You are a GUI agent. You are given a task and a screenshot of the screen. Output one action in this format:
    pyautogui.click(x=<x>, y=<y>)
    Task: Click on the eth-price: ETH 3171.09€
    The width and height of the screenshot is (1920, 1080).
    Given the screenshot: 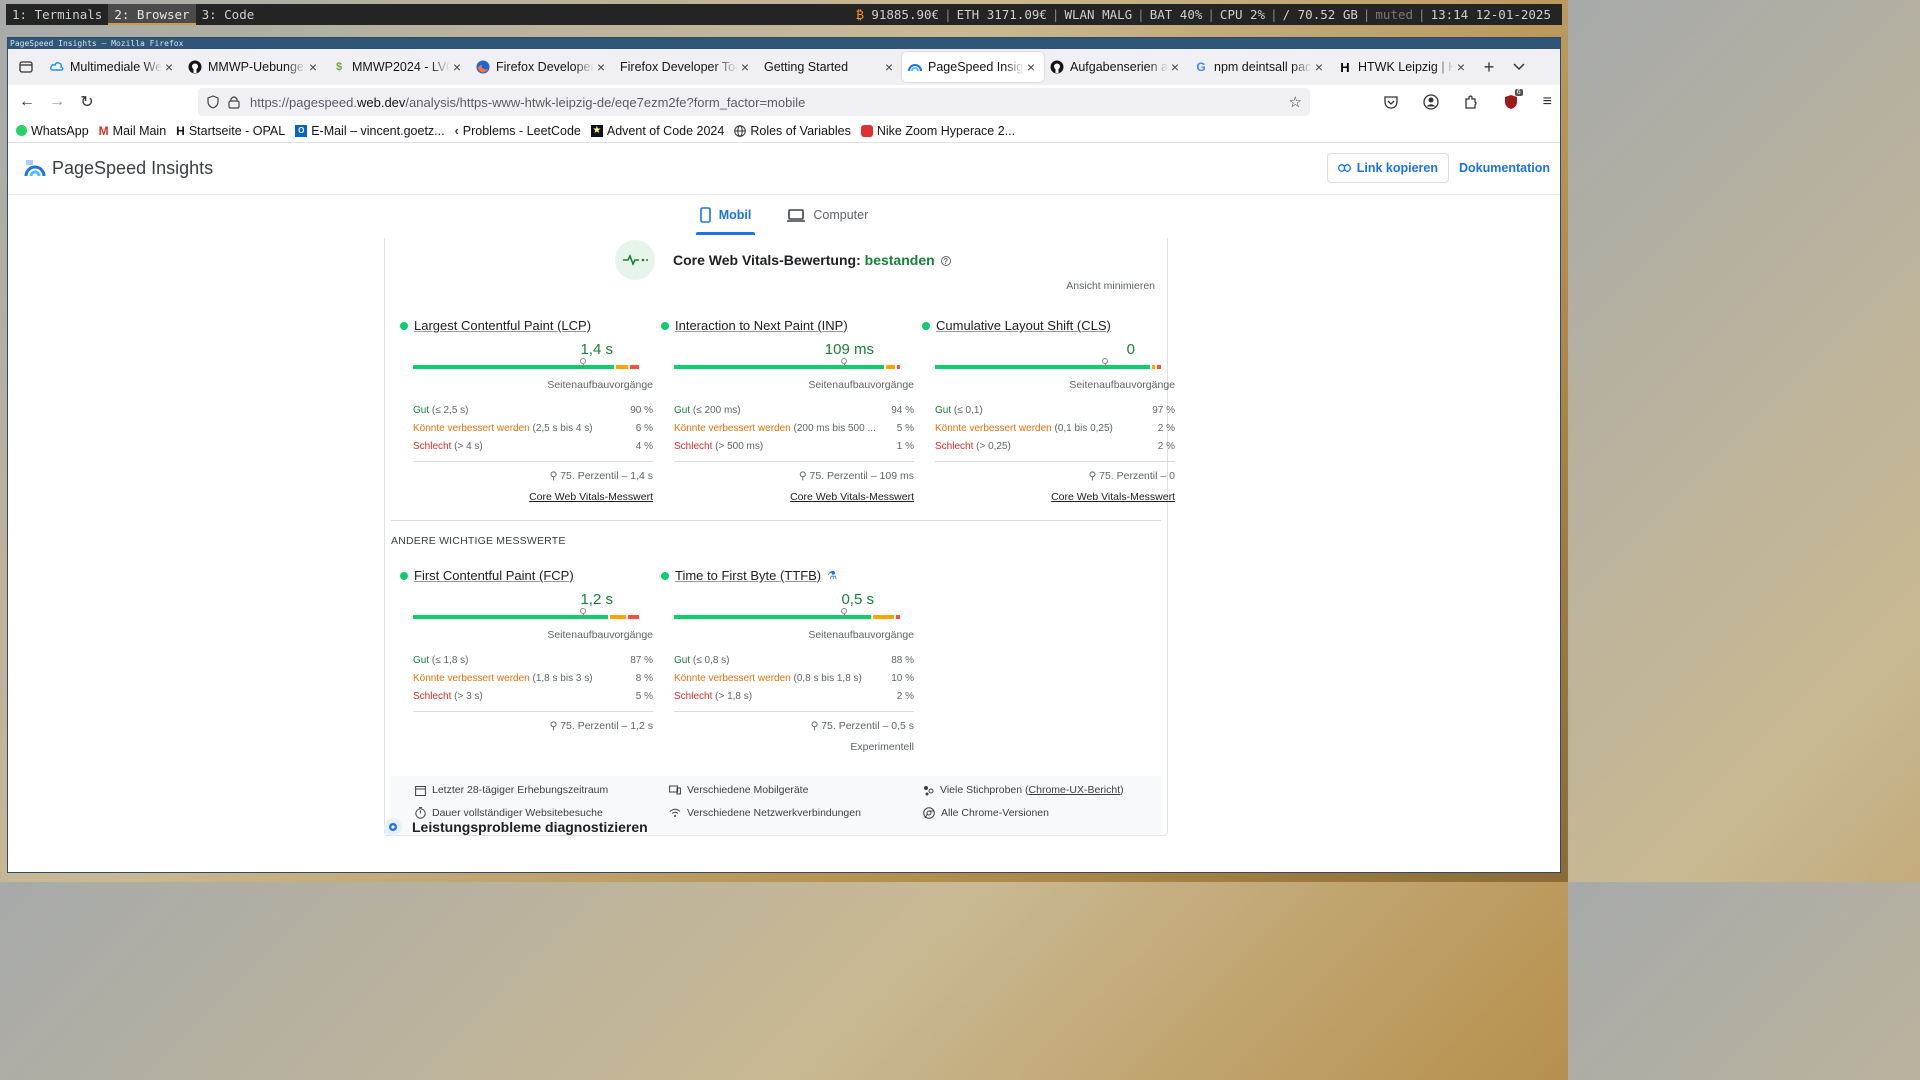 What is the action you would take?
    pyautogui.click(x=1001, y=14)
    